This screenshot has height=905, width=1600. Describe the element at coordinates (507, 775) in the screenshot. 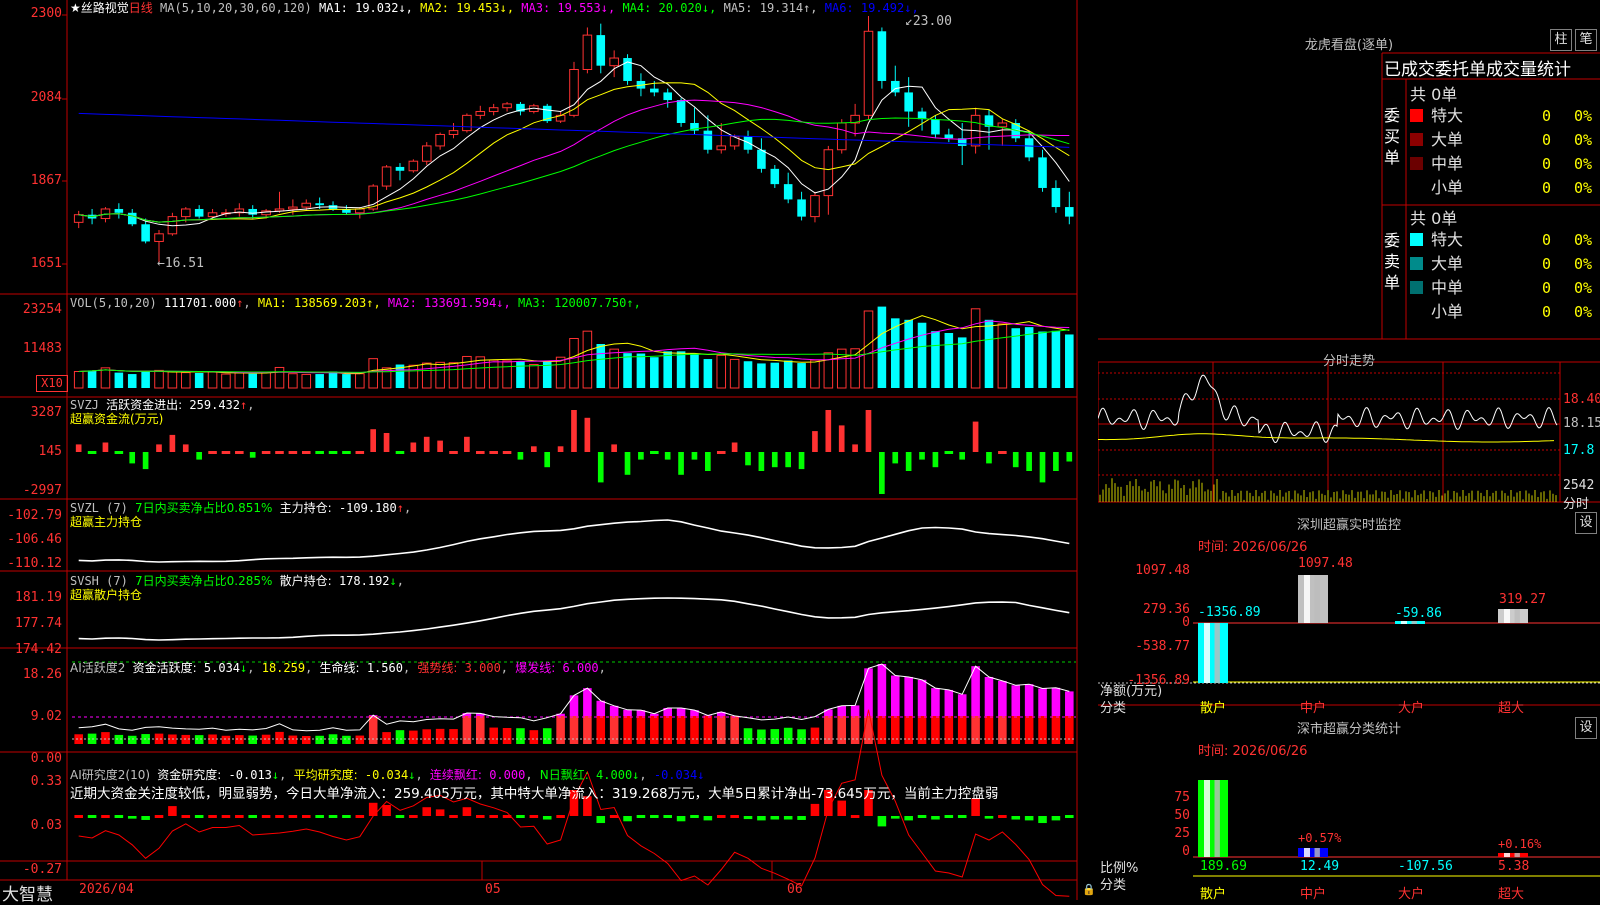

I see `ai2-v3: 0.000` at that location.